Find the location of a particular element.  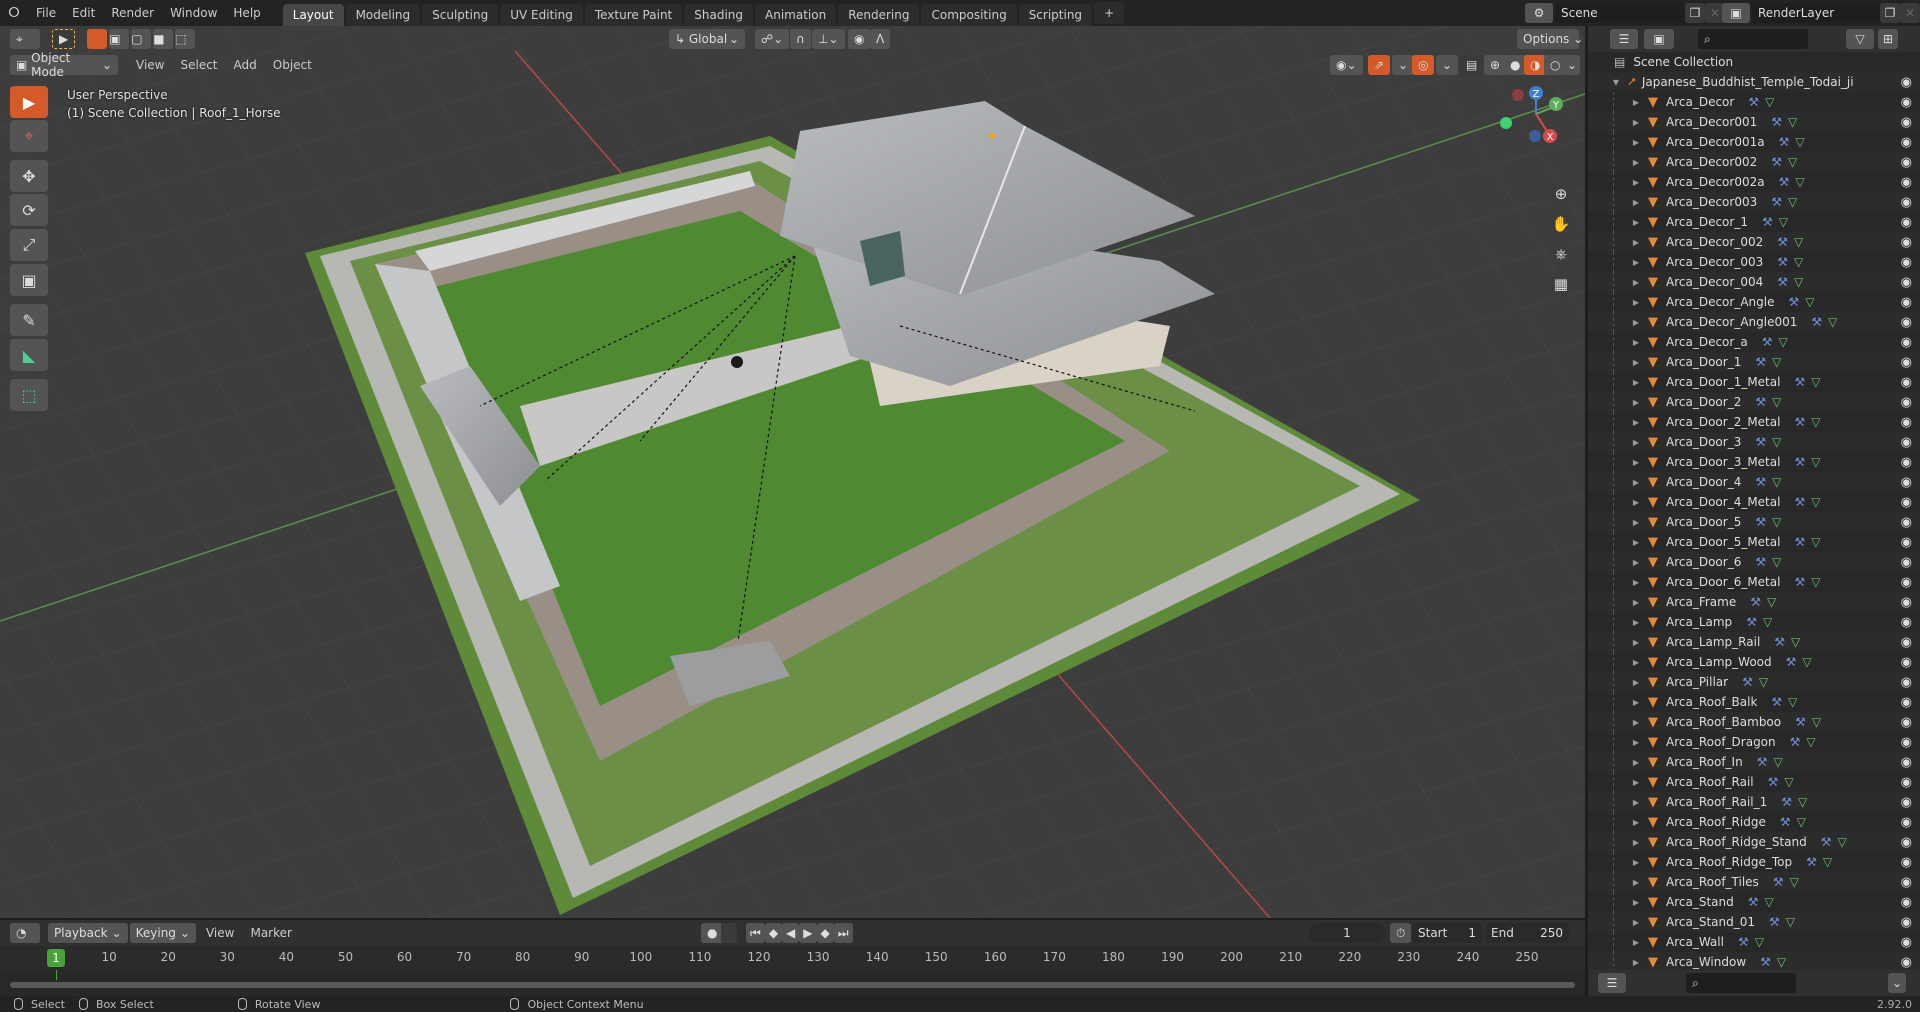

outliner-search-input: ⌕ is located at coordinates (1753, 39).